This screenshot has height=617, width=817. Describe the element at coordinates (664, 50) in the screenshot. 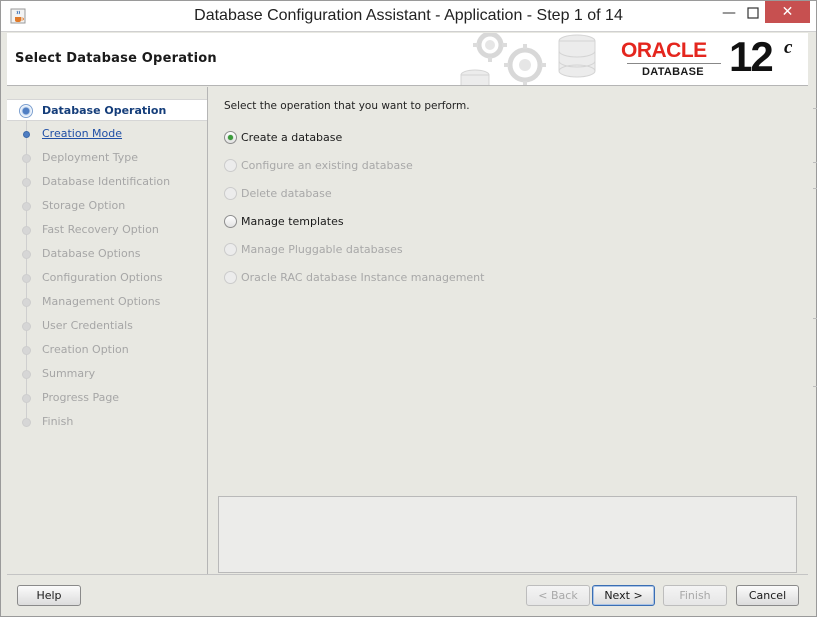

I see `oracle-brand-text: ORACLE` at that location.